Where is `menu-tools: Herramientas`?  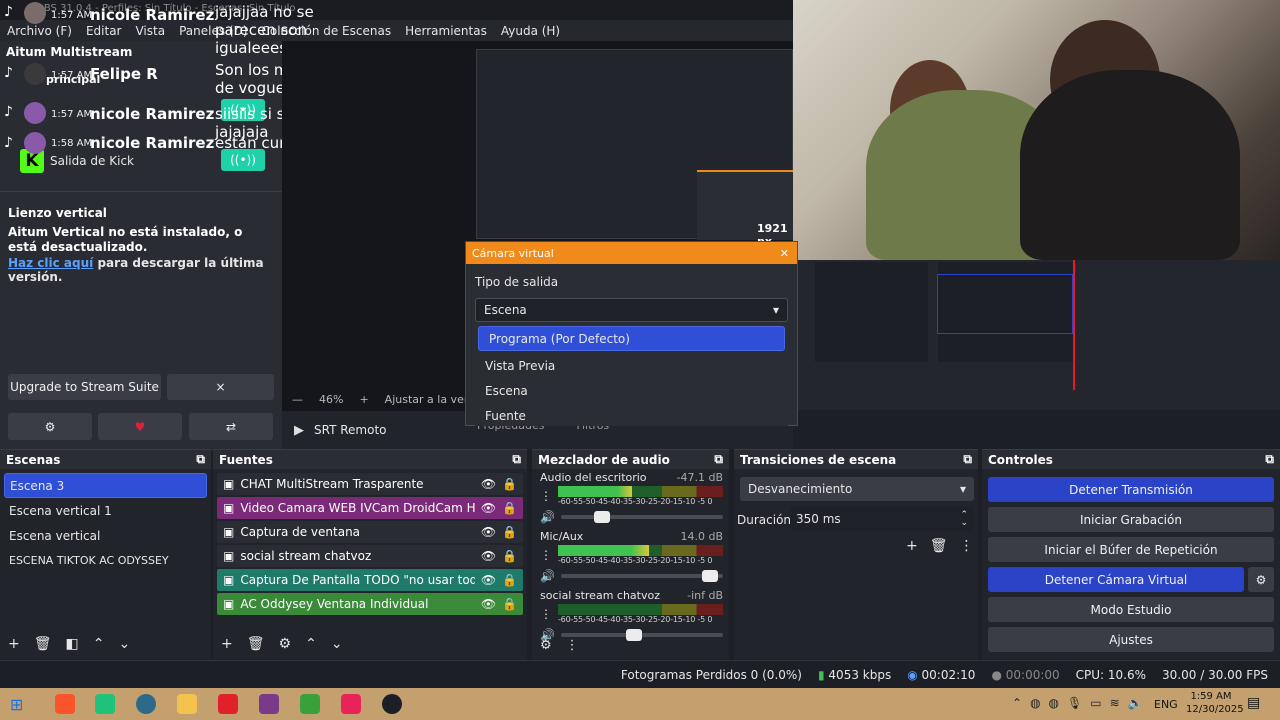 menu-tools: Herramientas is located at coordinates (446, 31).